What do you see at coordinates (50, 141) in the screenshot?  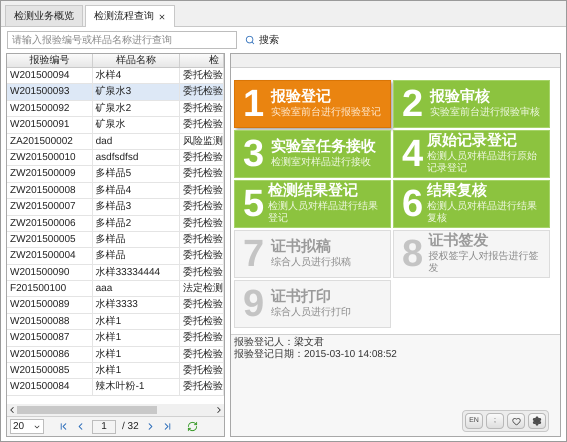 I see `table-cell: ZA201500002` at bounding box center [50, 141].